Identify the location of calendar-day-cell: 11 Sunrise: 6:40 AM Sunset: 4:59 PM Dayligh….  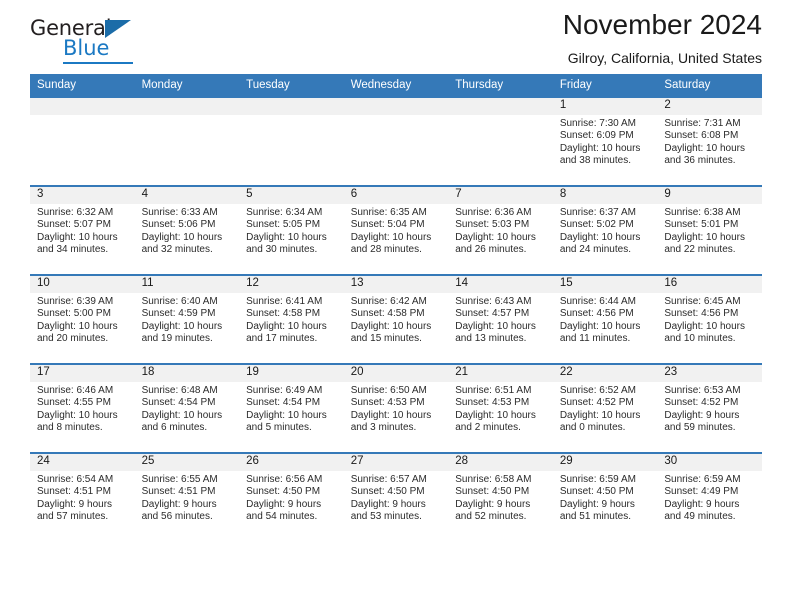
(187, 319).